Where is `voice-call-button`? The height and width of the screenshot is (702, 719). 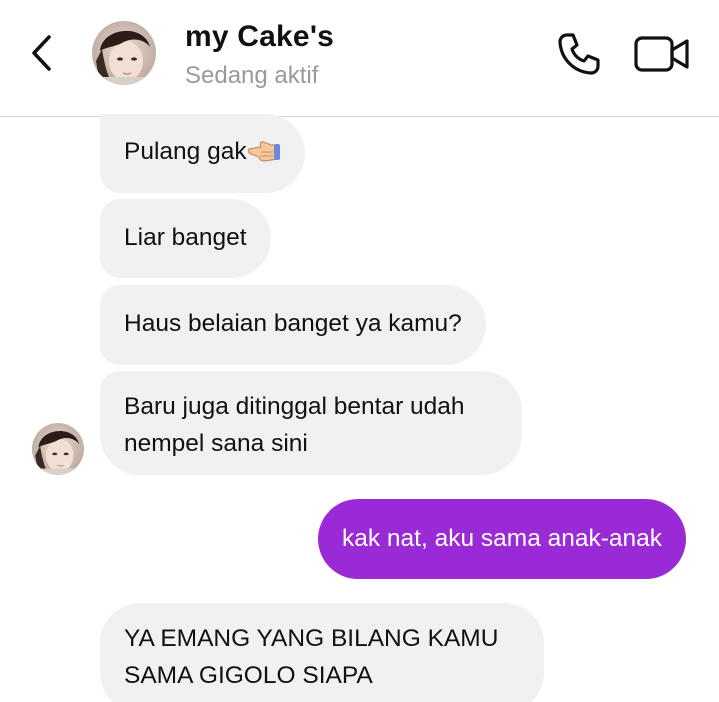
voice-call-button is located at coordinates (579, 54).